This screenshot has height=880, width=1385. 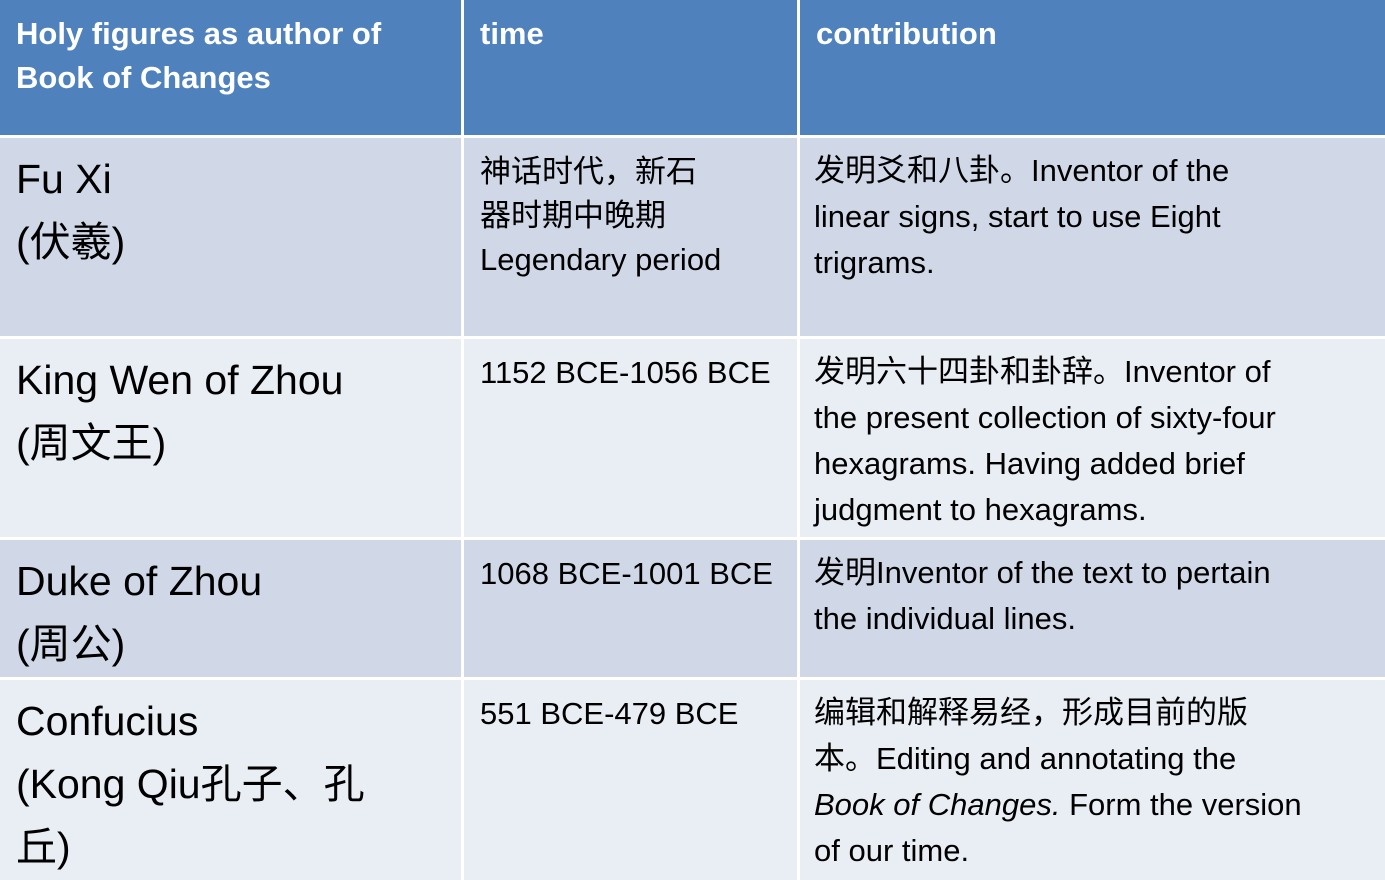 What do you see at coordinates (874, 262) in the screenshot?
I see `contribution-text: trigrams.` at bounding box center [874, 262].